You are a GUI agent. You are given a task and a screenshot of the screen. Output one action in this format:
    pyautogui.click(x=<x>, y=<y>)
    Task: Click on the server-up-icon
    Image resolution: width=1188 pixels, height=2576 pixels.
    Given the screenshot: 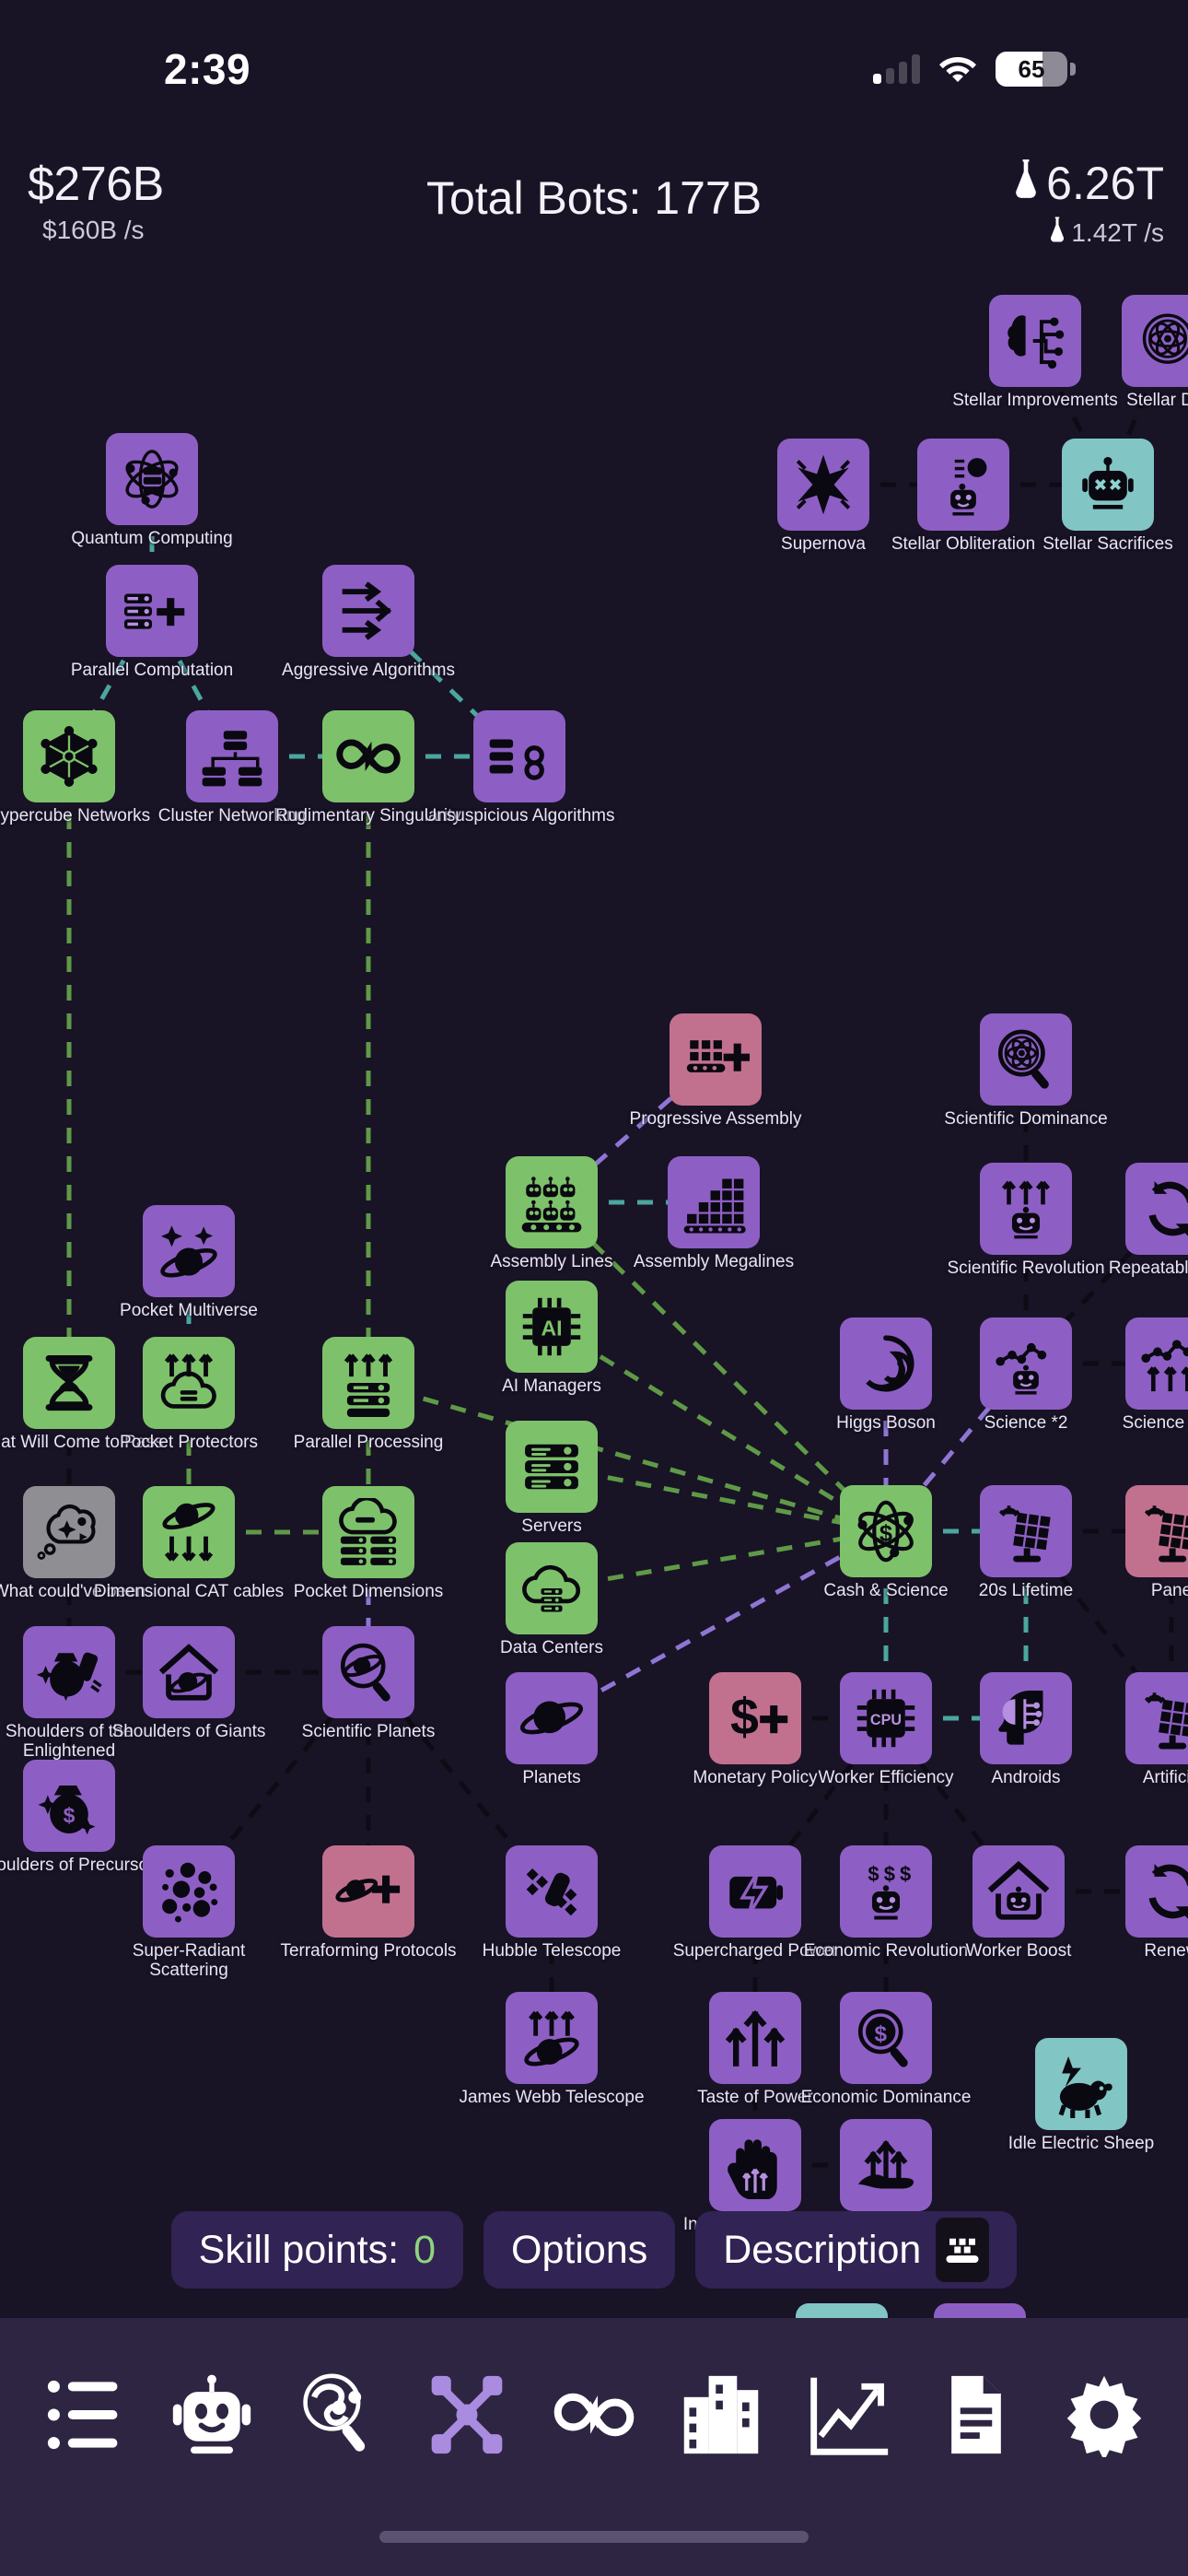 What is the action you would take?
    pyautogui.click(x=368, y=1383)
    